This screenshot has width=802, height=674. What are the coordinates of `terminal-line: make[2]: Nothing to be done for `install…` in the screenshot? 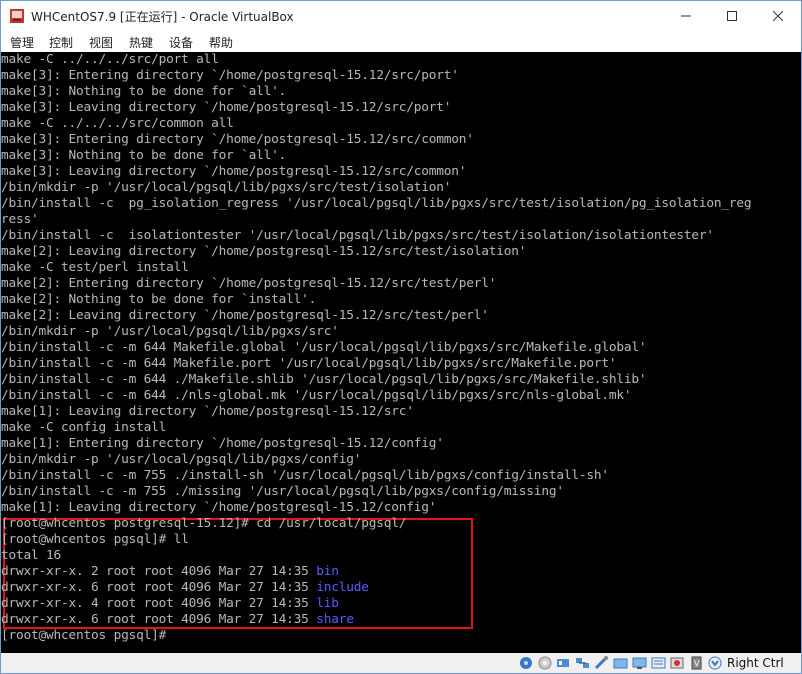 It's located at (158, 300).